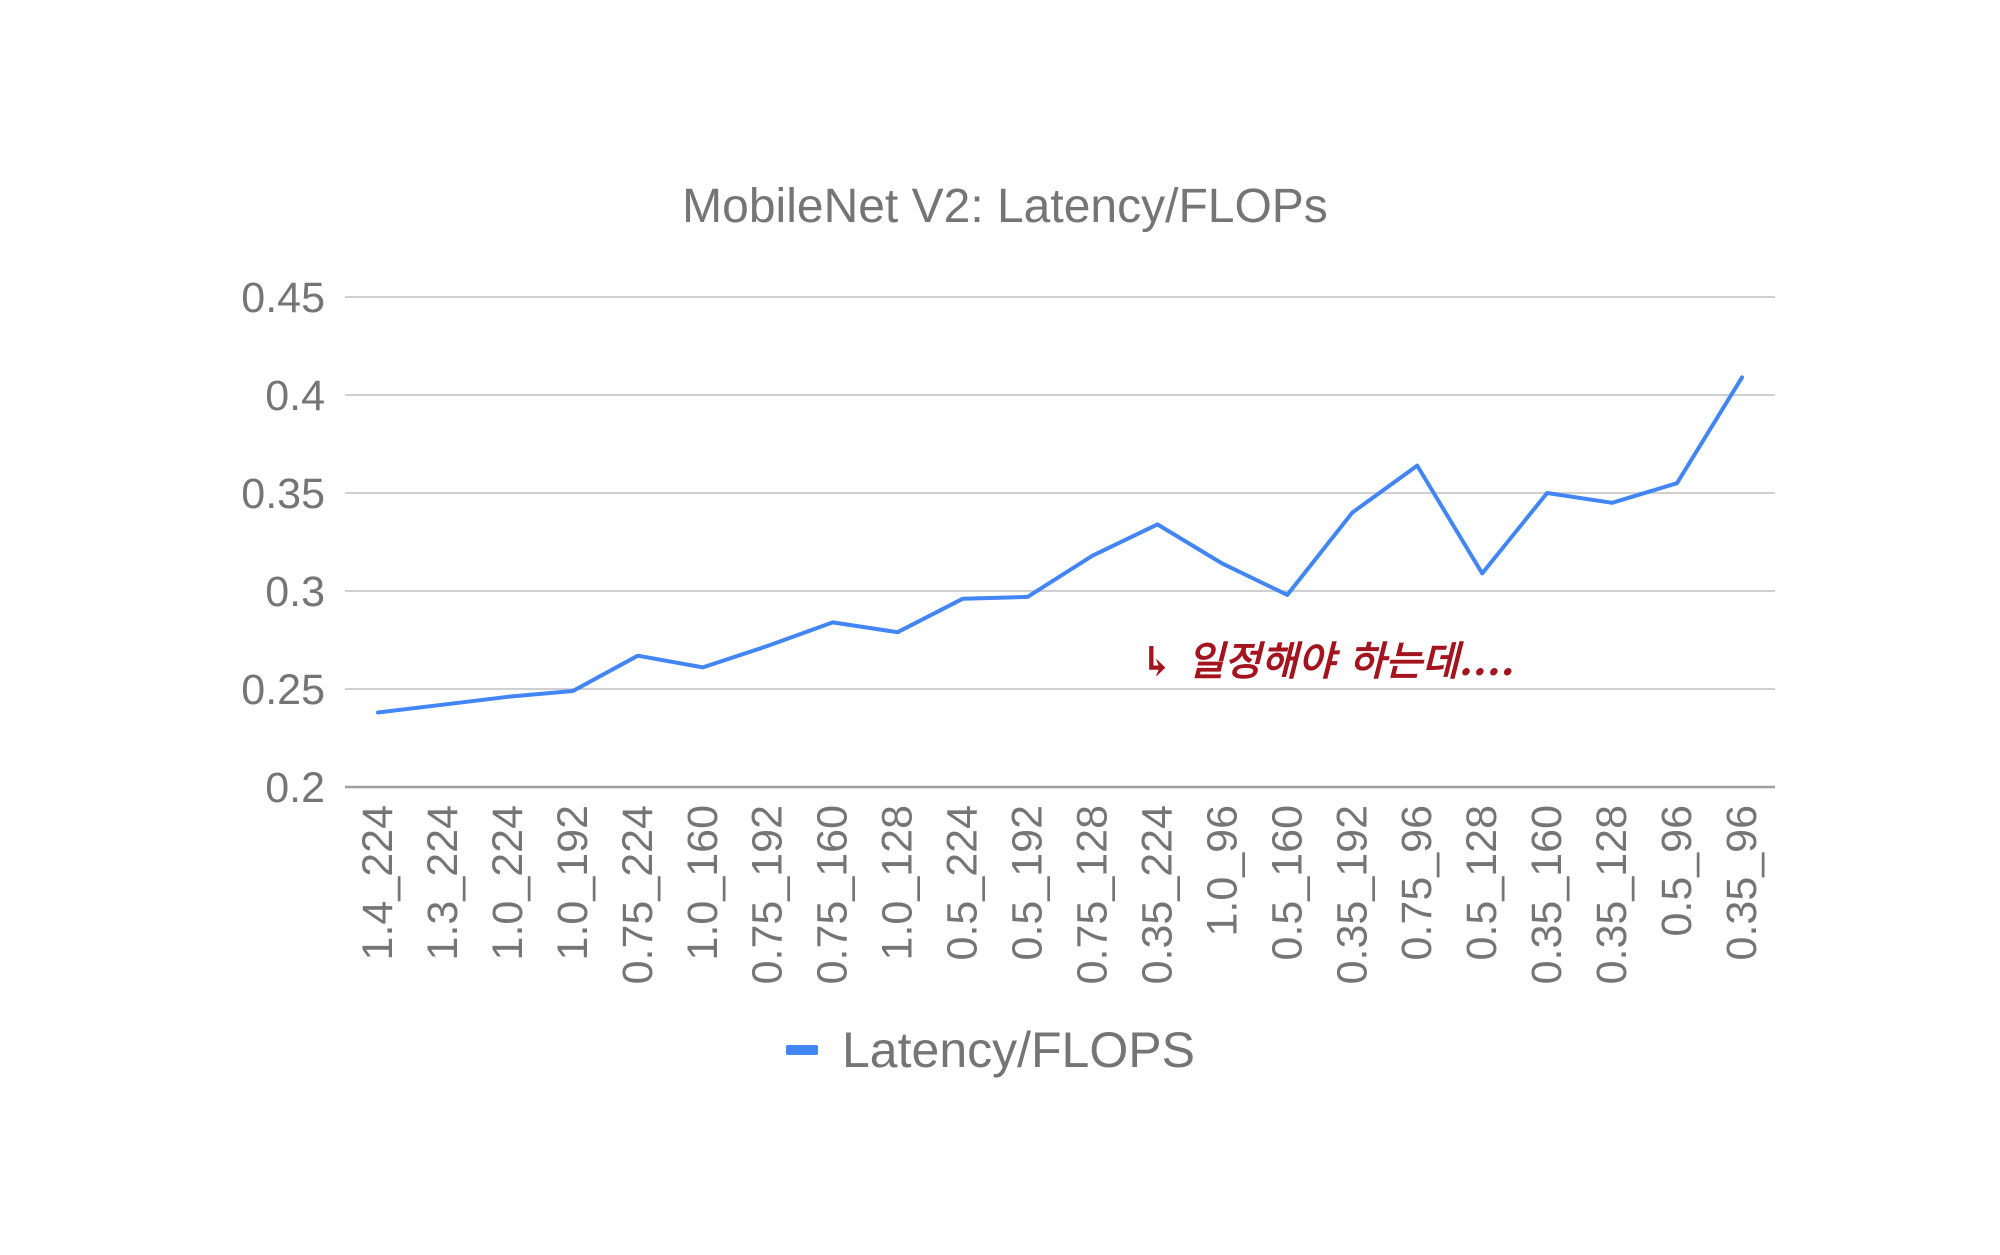  I want to click on chart-title: MobileNet V2: Latency/FLOPs, so click(1005, 206).